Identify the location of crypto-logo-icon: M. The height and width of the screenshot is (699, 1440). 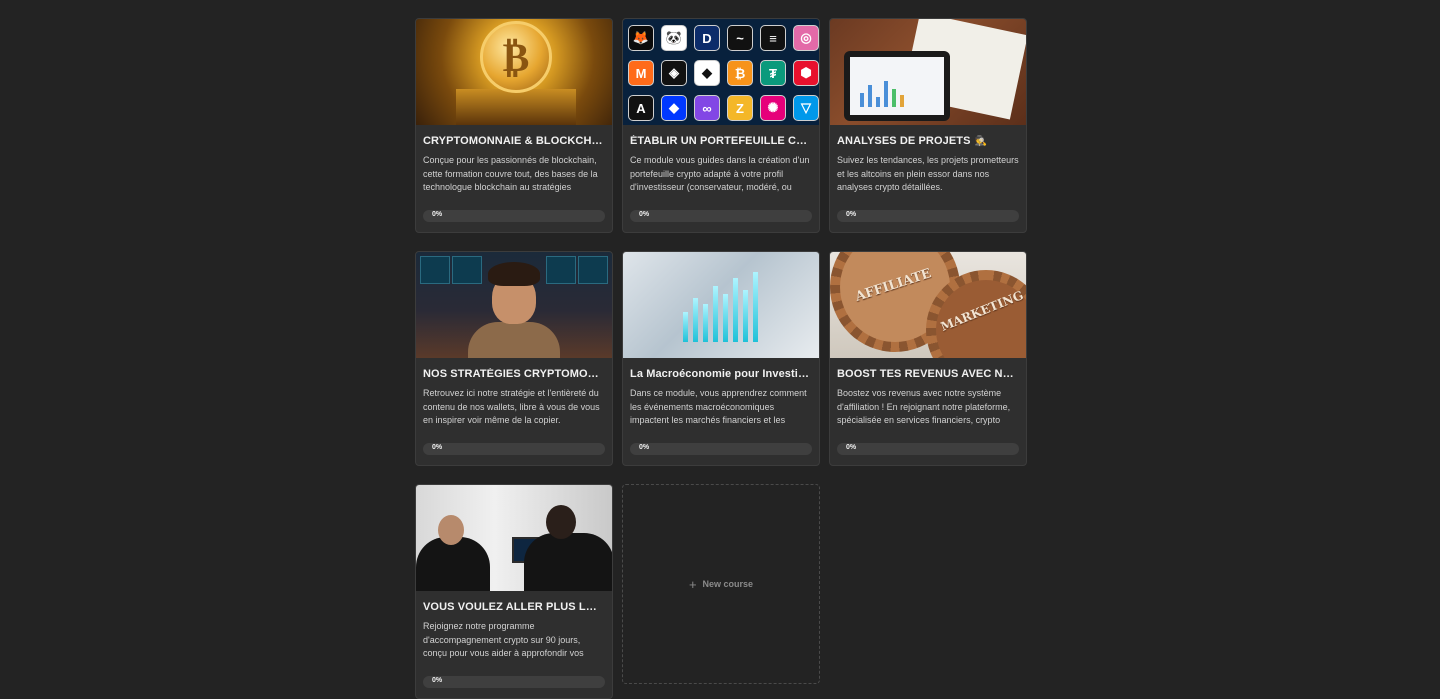
(641, 73).